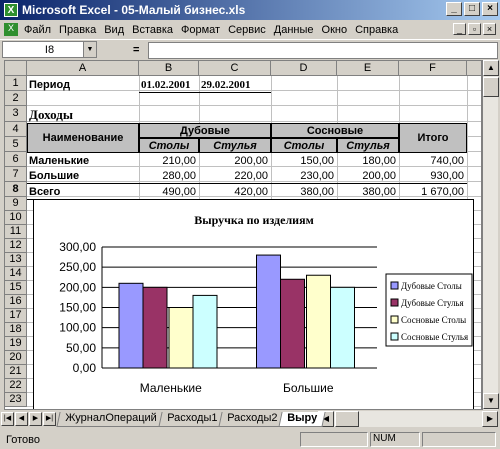 This screenshot has height=449, width=500. I want to click on scroll-right-button: ▶, so click(490, 419).